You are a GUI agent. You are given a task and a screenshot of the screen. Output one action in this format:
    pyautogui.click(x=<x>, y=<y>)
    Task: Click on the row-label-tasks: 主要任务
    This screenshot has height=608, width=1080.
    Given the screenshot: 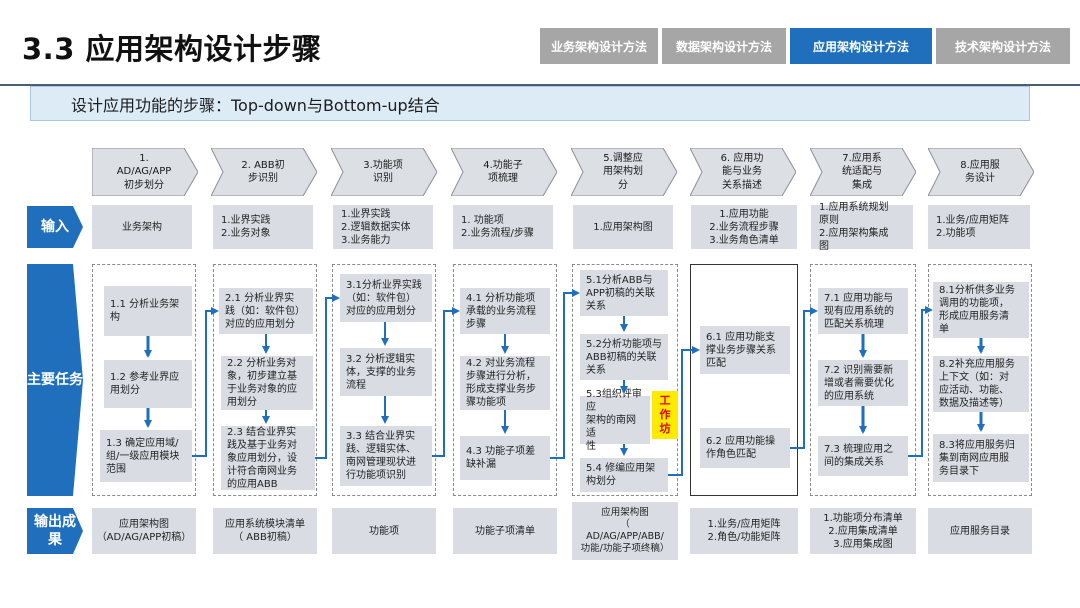 What is the action you would take?
    pyautogui.click(x=55, y=380)
    